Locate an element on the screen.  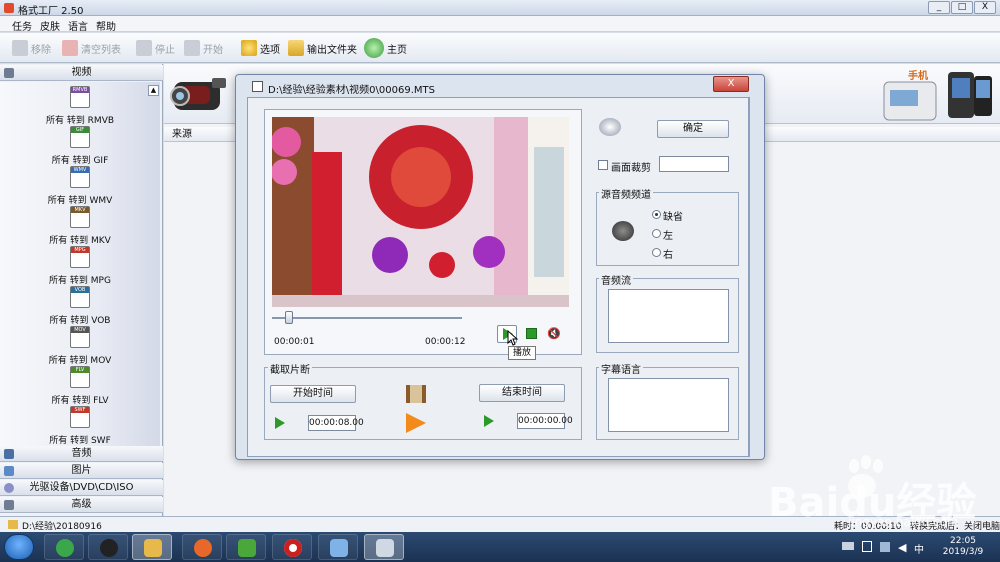
category-image: 图片 is located at coordinates (81, 471).